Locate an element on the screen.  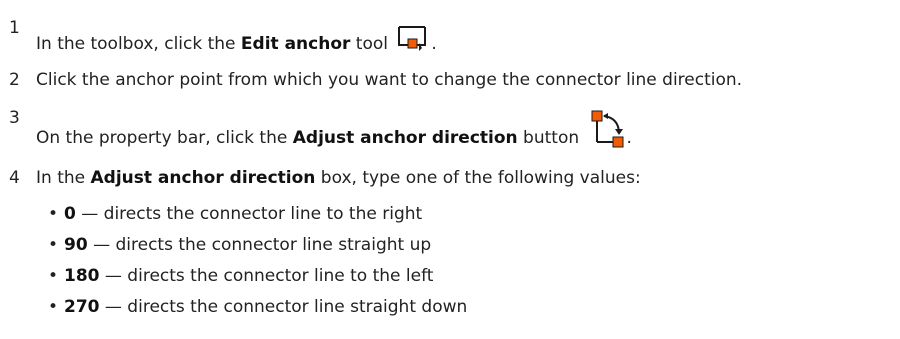
step-text-post: box, type one of the following values: is located at coordinates (478, 178).